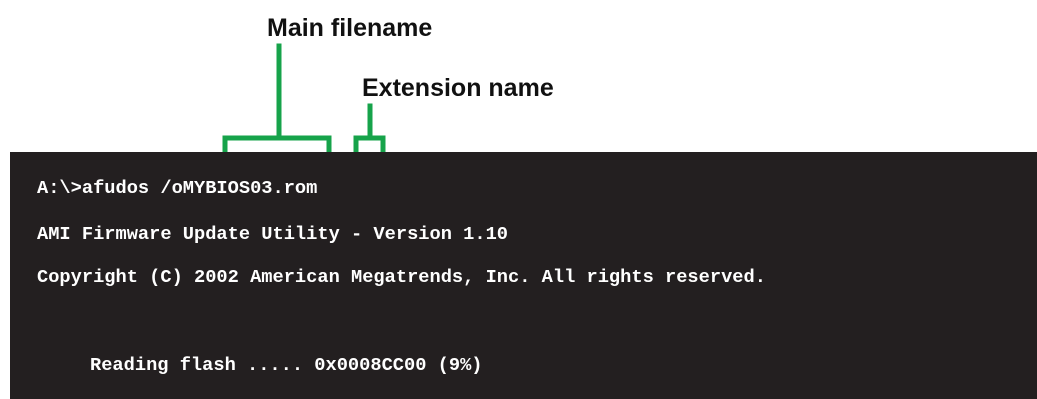 The height and width of the screenshot is (399, 1037). Describe the element at coordinates (286, 365) in the screenshot. I see `reading-flash-status-line: Reading flash ..... 0x0008CC00 (9%)` at that location.